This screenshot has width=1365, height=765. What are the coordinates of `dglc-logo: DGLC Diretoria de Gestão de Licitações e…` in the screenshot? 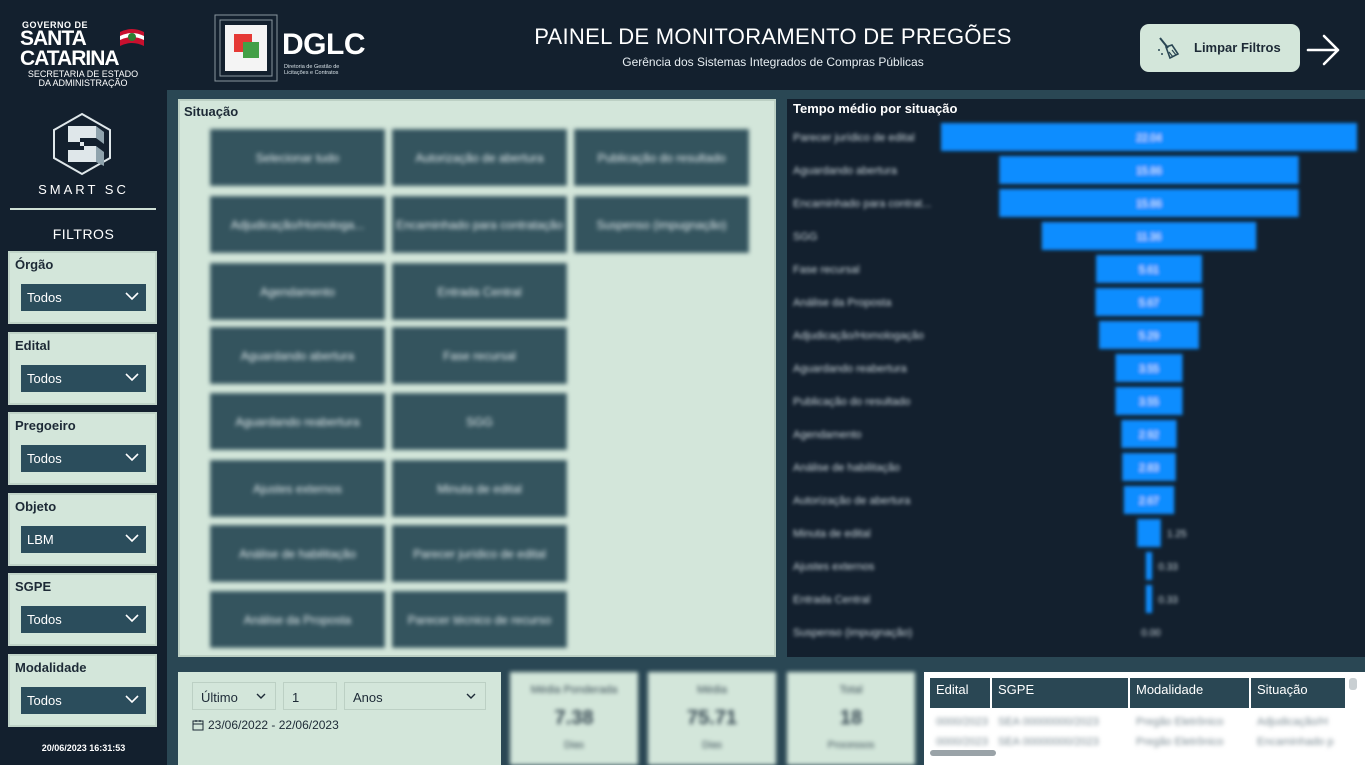 It's located at (290, 49).